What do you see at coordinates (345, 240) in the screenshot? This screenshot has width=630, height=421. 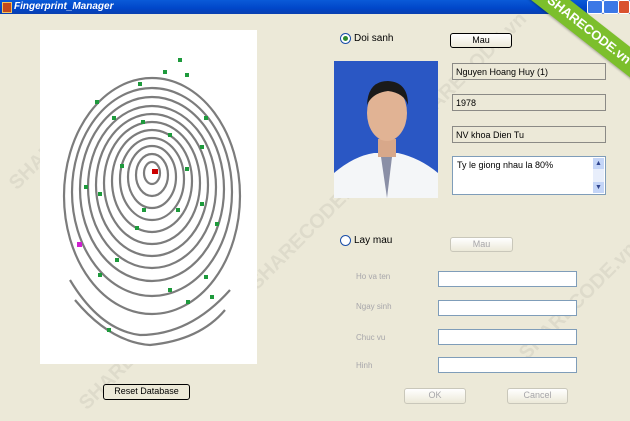 I see `radio-unchecked-icon` at bounding box center [345, 240].